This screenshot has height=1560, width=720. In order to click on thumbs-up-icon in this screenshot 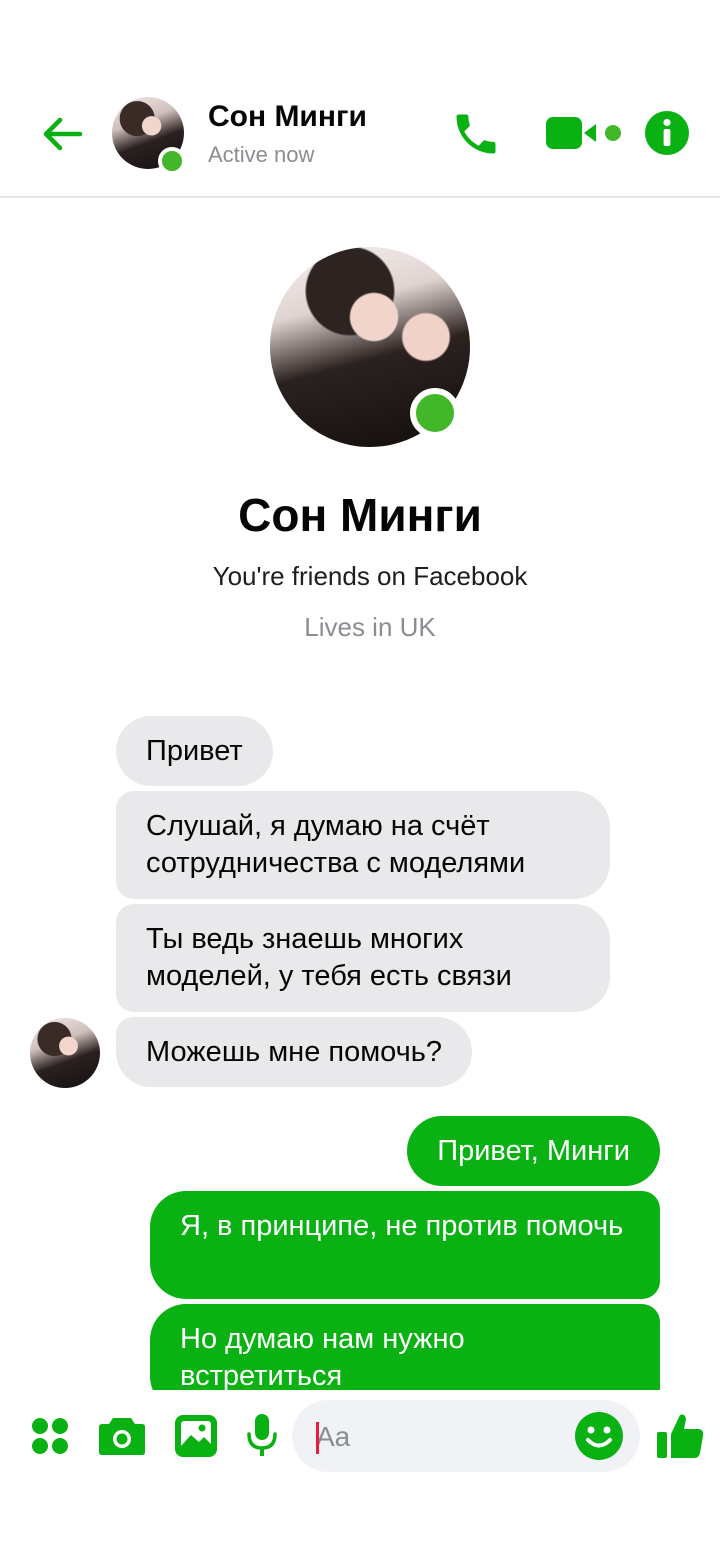, I will do `click(680, 1436)`.